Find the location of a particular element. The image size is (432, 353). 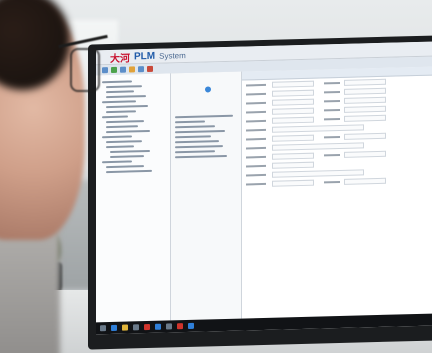

glasses-lens is located at coordinates (85, 70).